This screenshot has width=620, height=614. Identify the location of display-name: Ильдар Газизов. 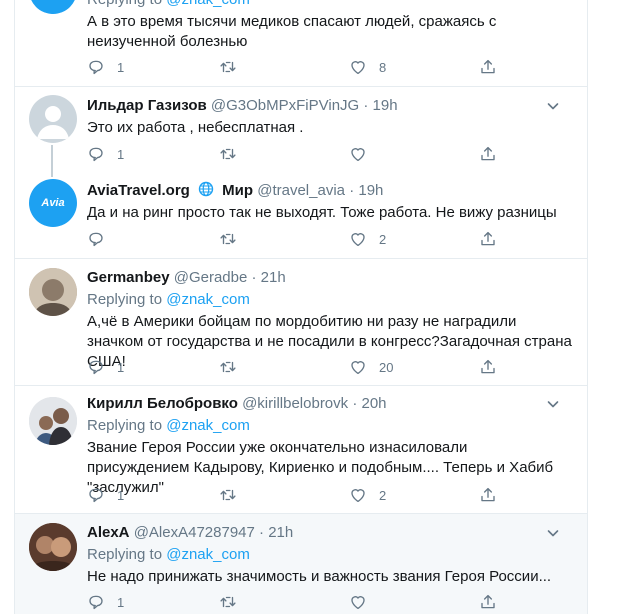
(147, 105).